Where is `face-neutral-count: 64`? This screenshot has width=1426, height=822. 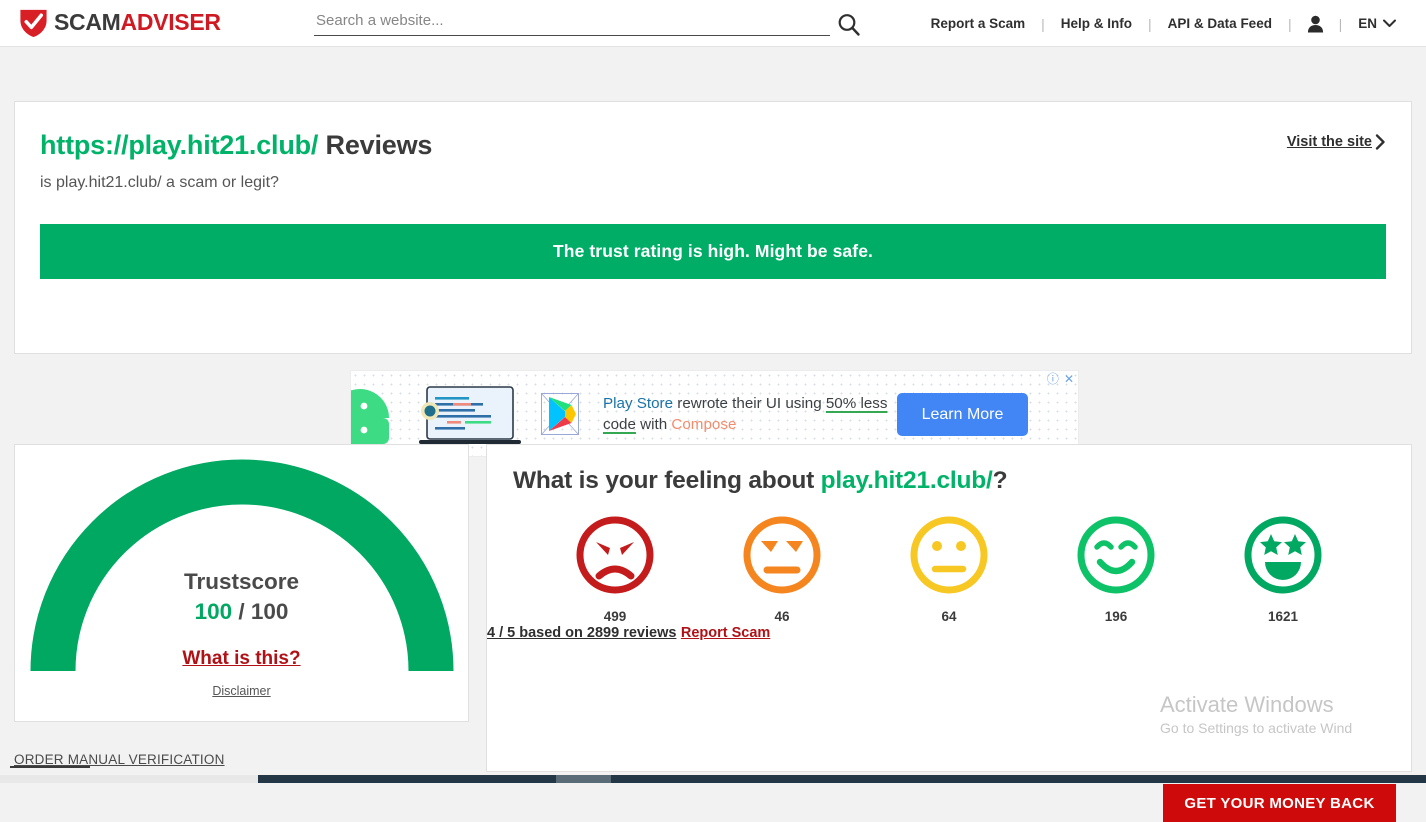
face-neutral-count: 64 is located at coordinates (949, 616).